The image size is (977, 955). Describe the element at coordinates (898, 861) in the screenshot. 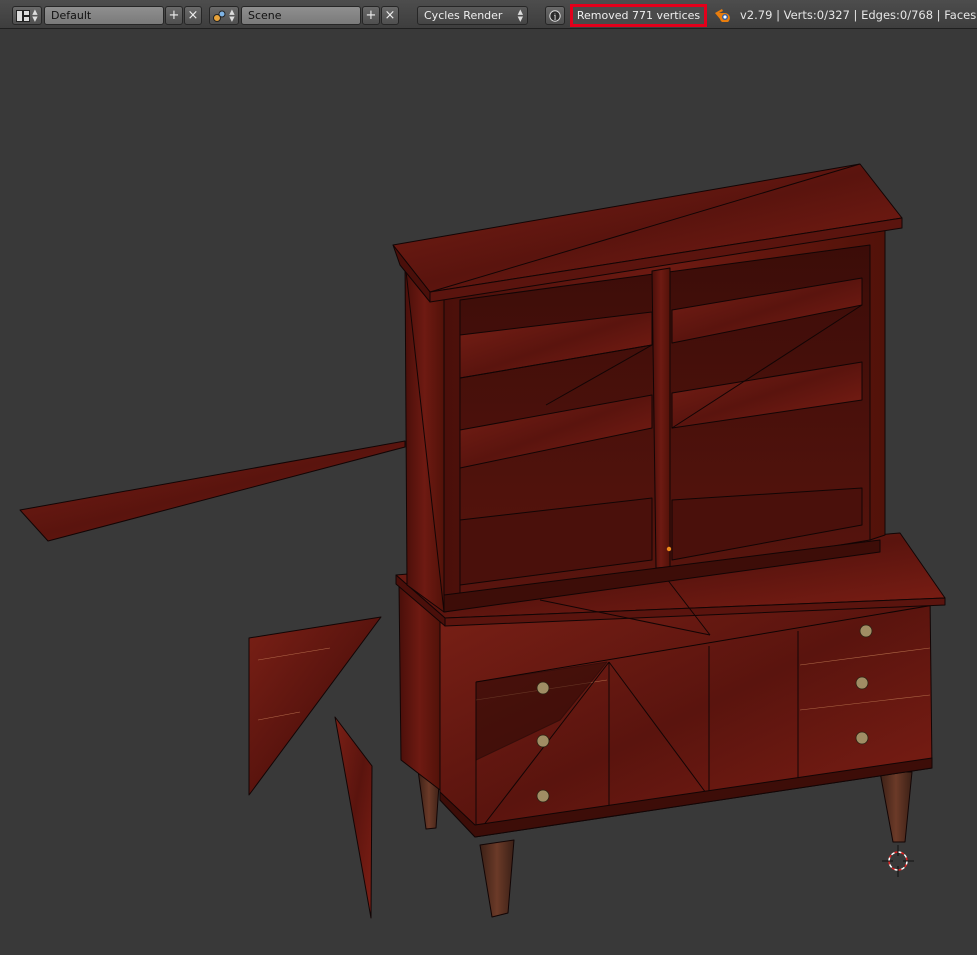

I see `3d-cursor-icon` at that location.